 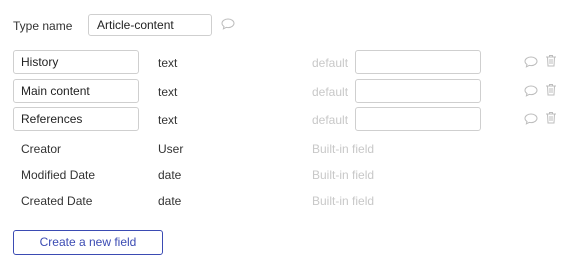 I want to click on builtin-field-name: Creator, so click(x=41, y=149).